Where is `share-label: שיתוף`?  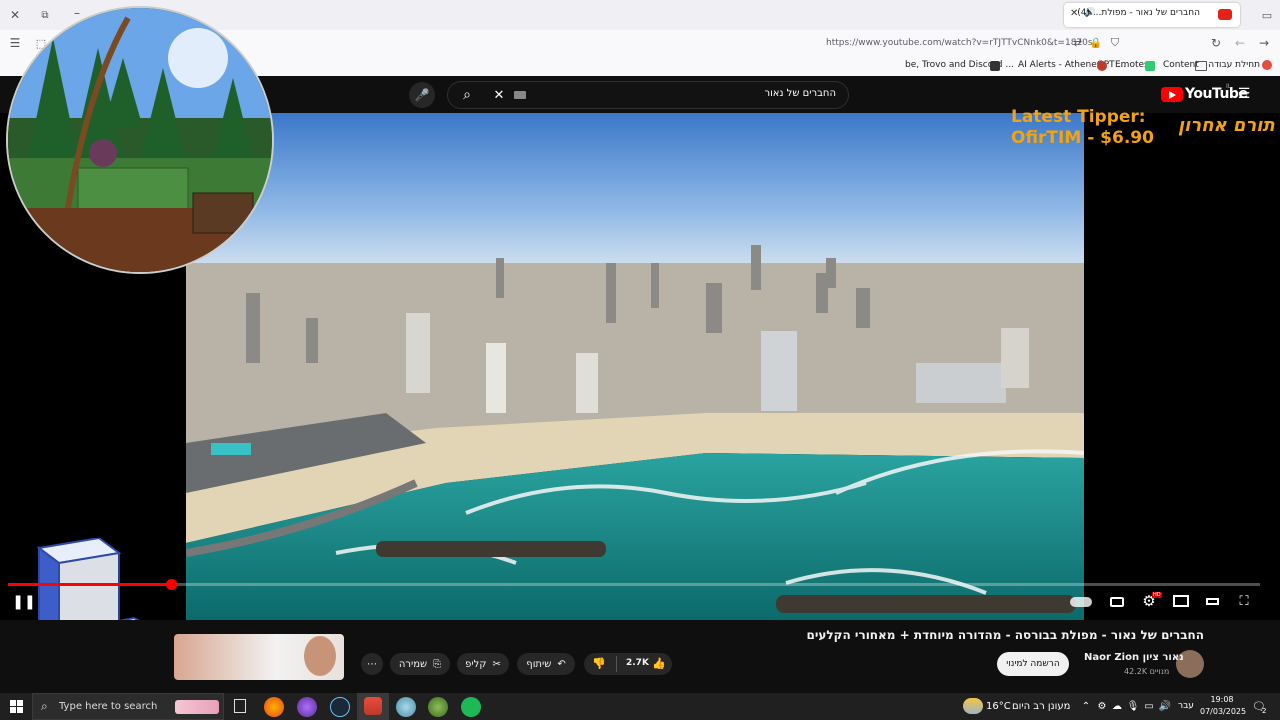 share-label: שיתוף is located at coordinates (539, 664).